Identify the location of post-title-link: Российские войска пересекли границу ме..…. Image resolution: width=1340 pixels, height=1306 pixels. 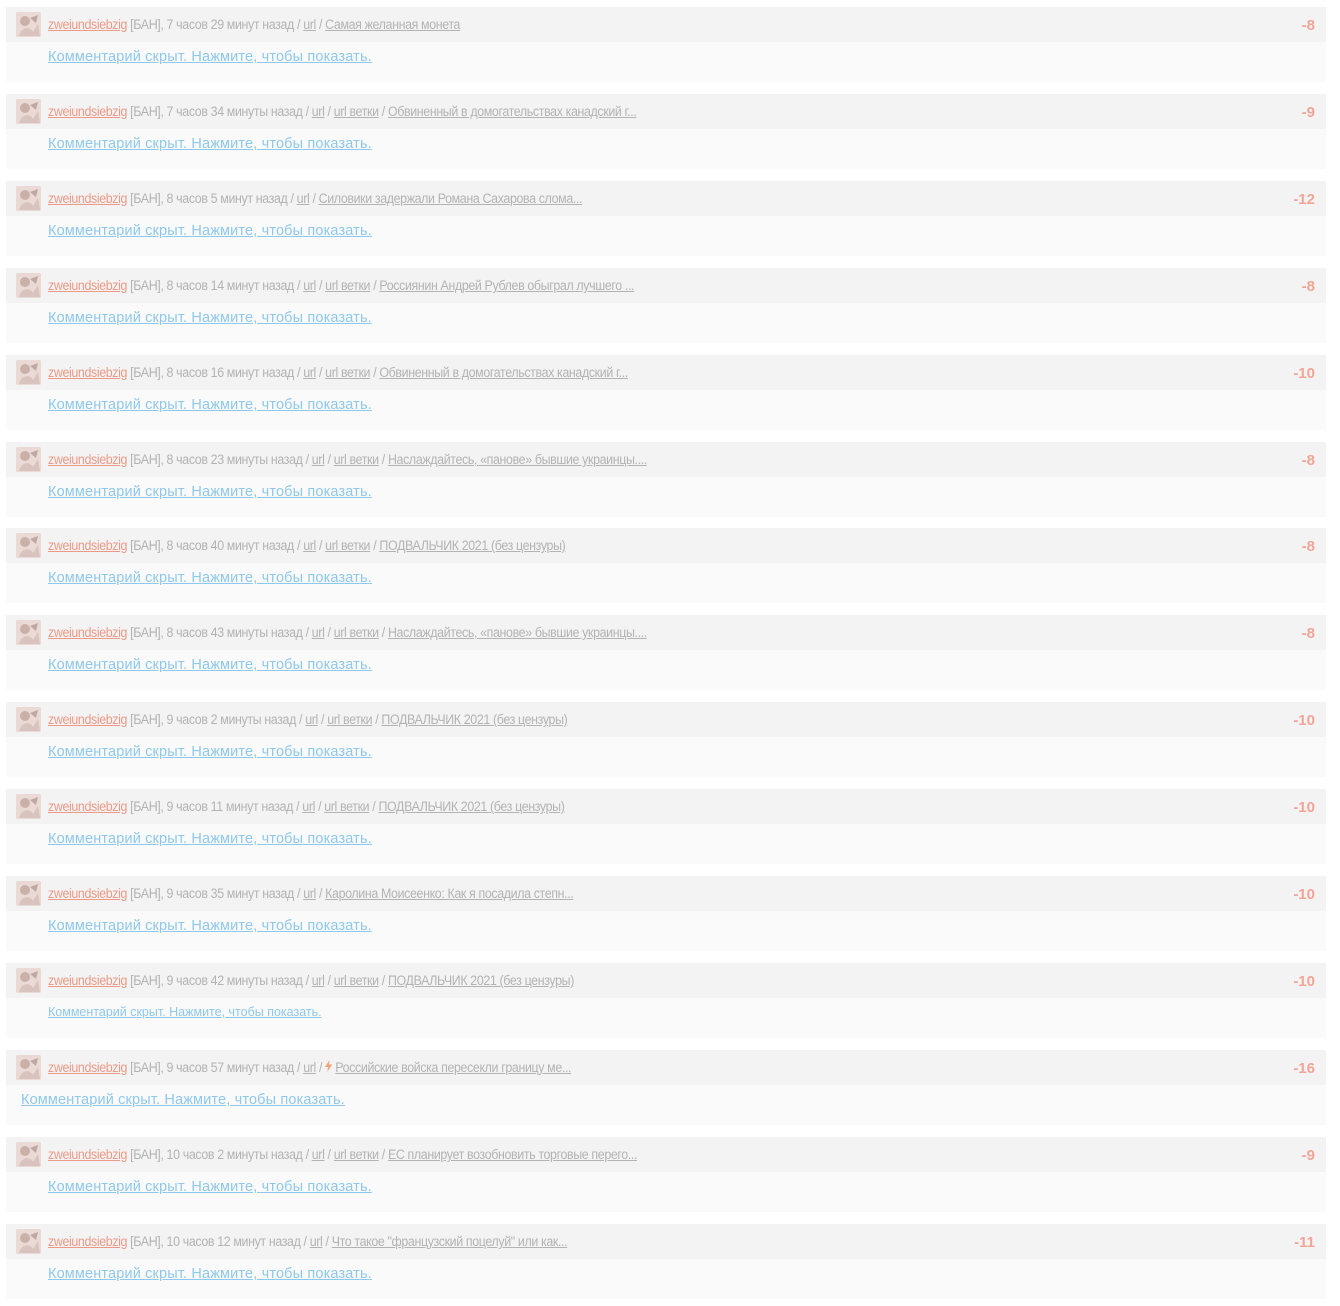
(453, 1067).